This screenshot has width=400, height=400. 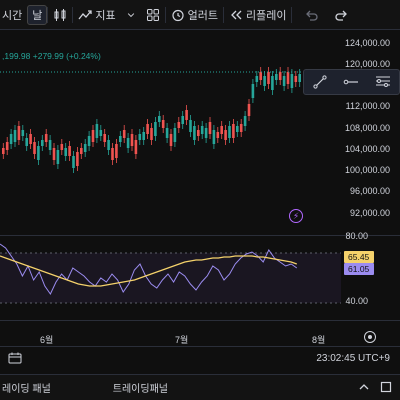 What do you see at coordinates (200, 357) in the screenshot?
I see `status-row: 23:02:45 UTC+9` at bounding box center [200, 357].